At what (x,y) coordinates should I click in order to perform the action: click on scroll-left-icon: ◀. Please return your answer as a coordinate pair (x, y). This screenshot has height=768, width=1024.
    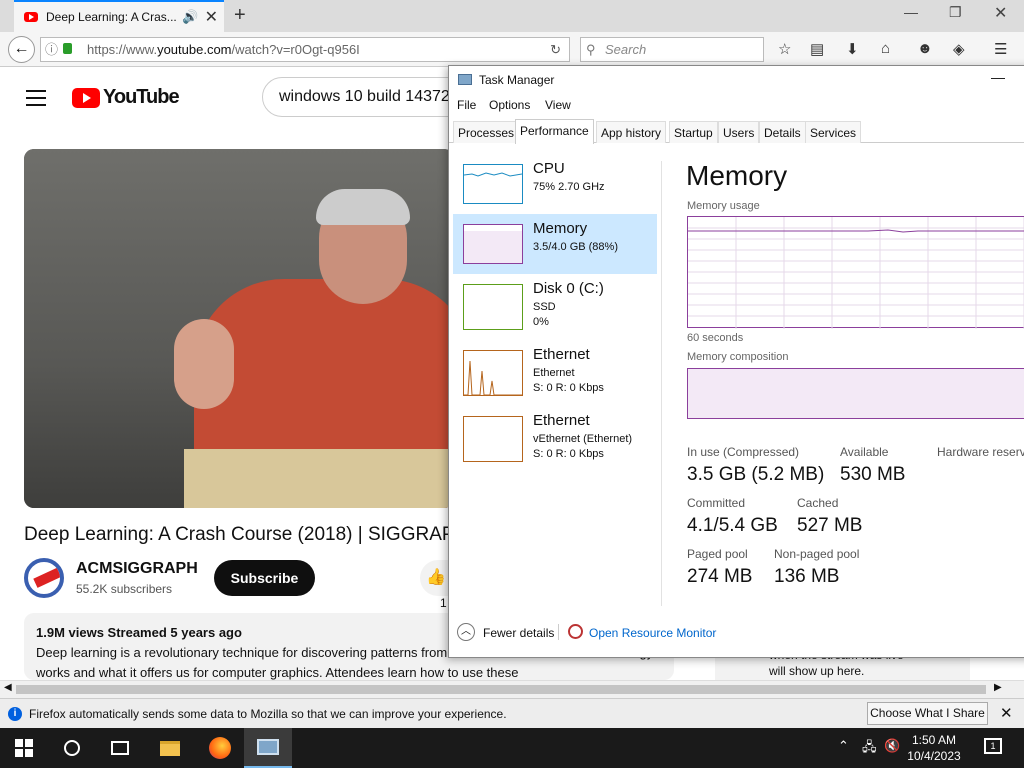
    Looking at the image, I should click on (8, 687).